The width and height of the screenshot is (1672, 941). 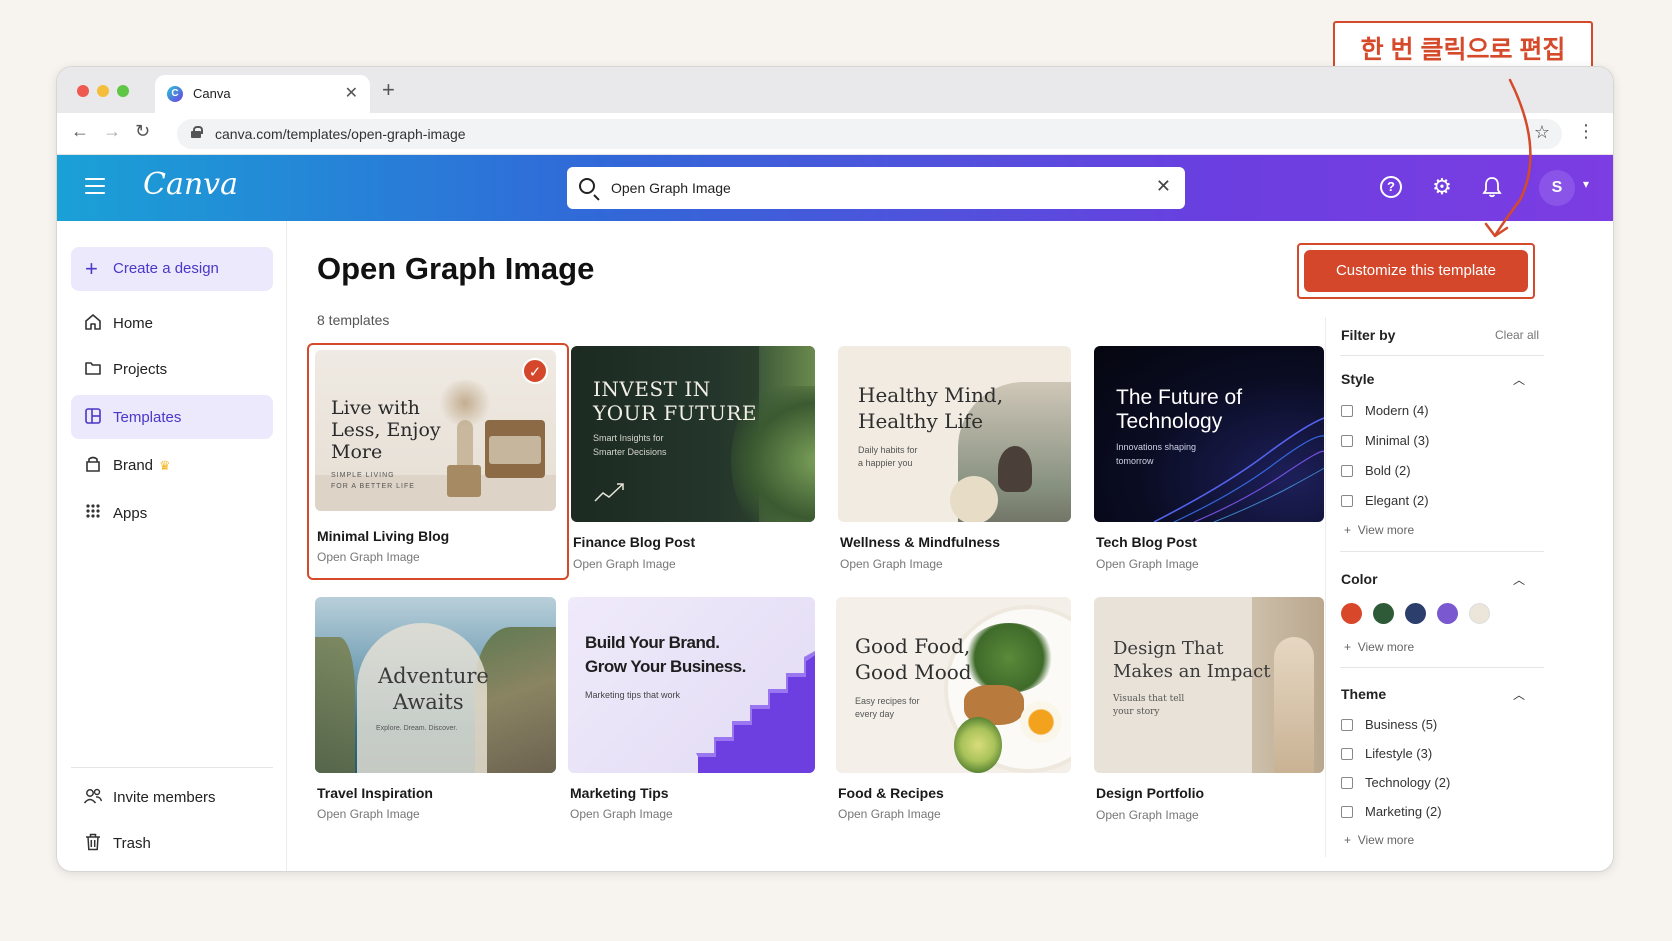 I want to click on thumb-small-2: tomorrow, so click(x=1135, y=461).